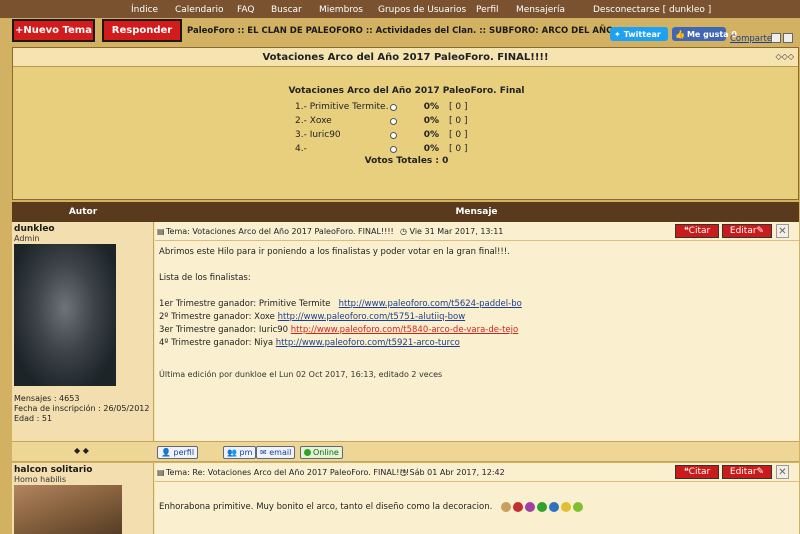 This screenshot has height=534, width=800. I want to click on online-status: Online, so click(321, 452).